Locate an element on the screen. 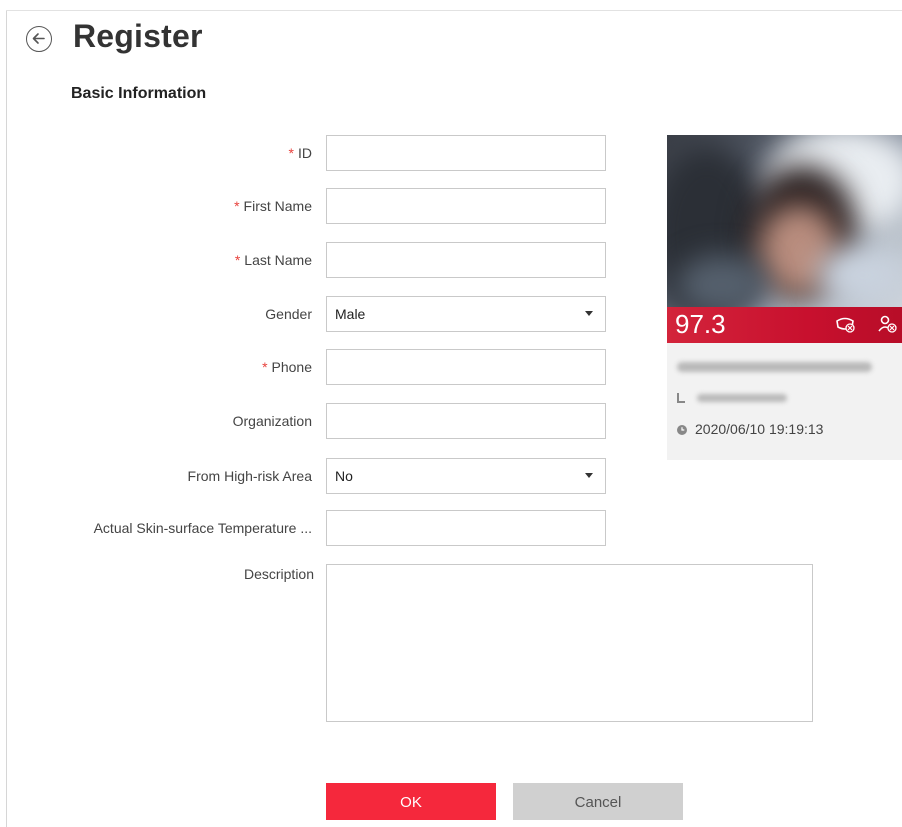  device-name-blurred is located at coordinates (741, 398).